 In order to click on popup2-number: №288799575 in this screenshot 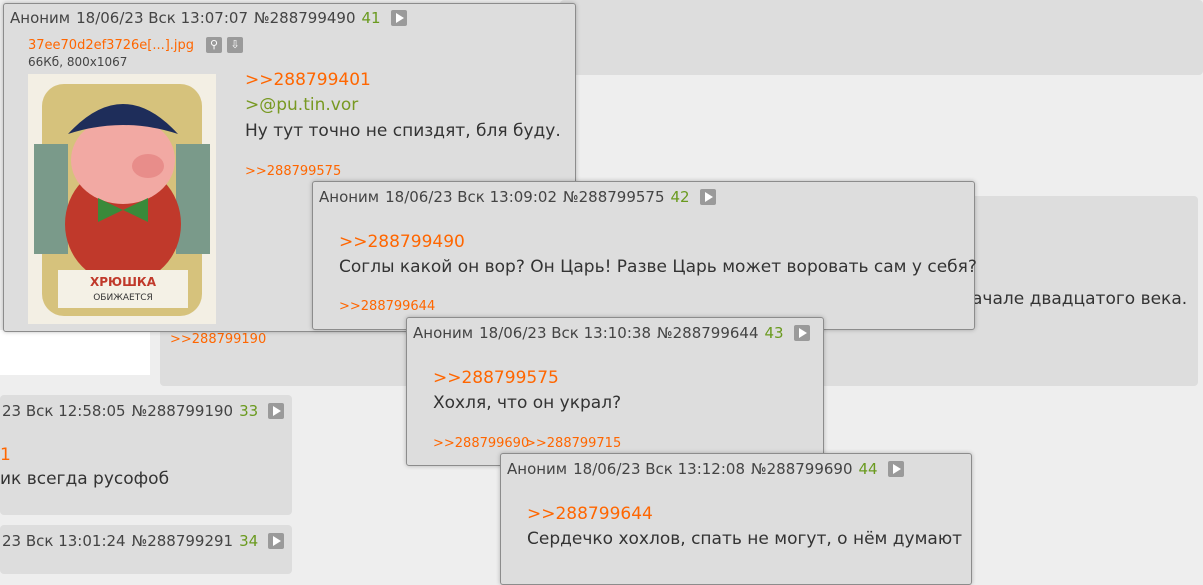, I will do `click(614, 197)`.